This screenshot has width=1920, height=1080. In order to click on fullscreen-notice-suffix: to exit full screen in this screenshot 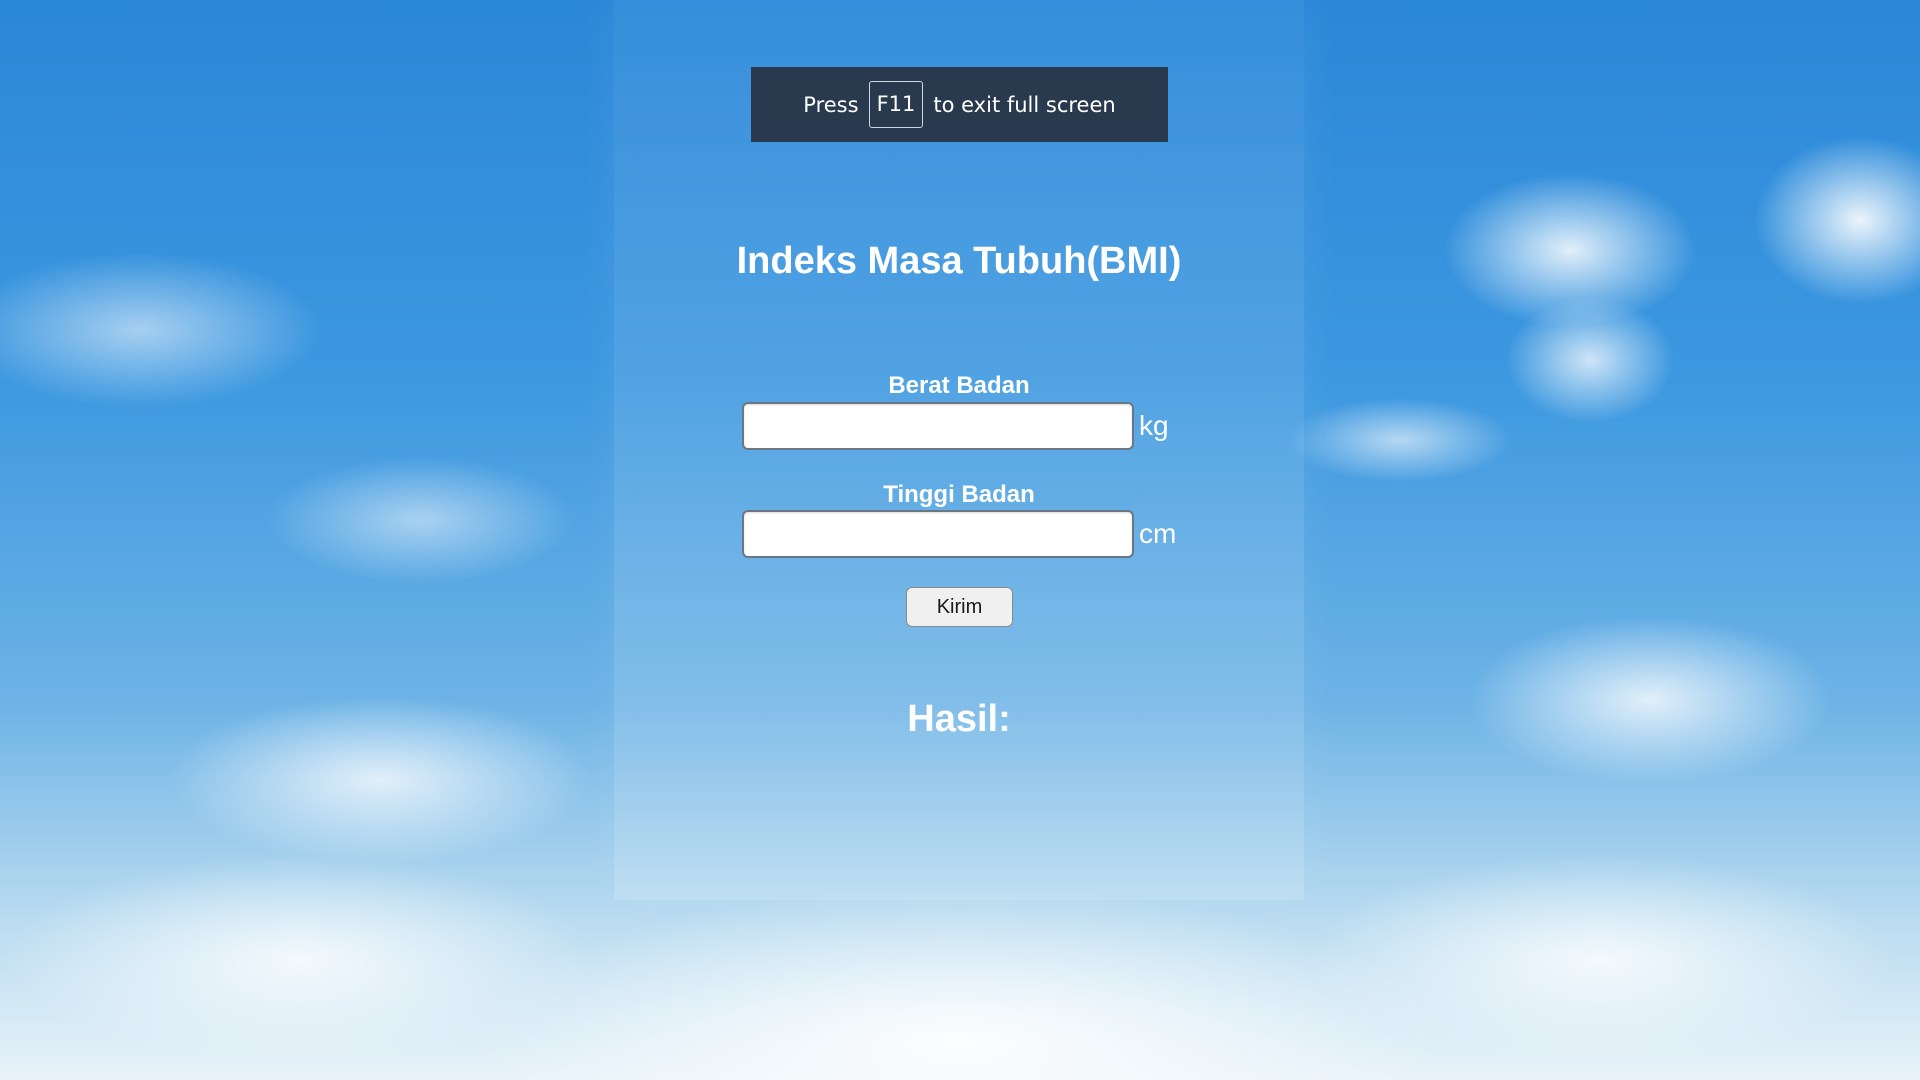, I will do `click(1024, 104)`.